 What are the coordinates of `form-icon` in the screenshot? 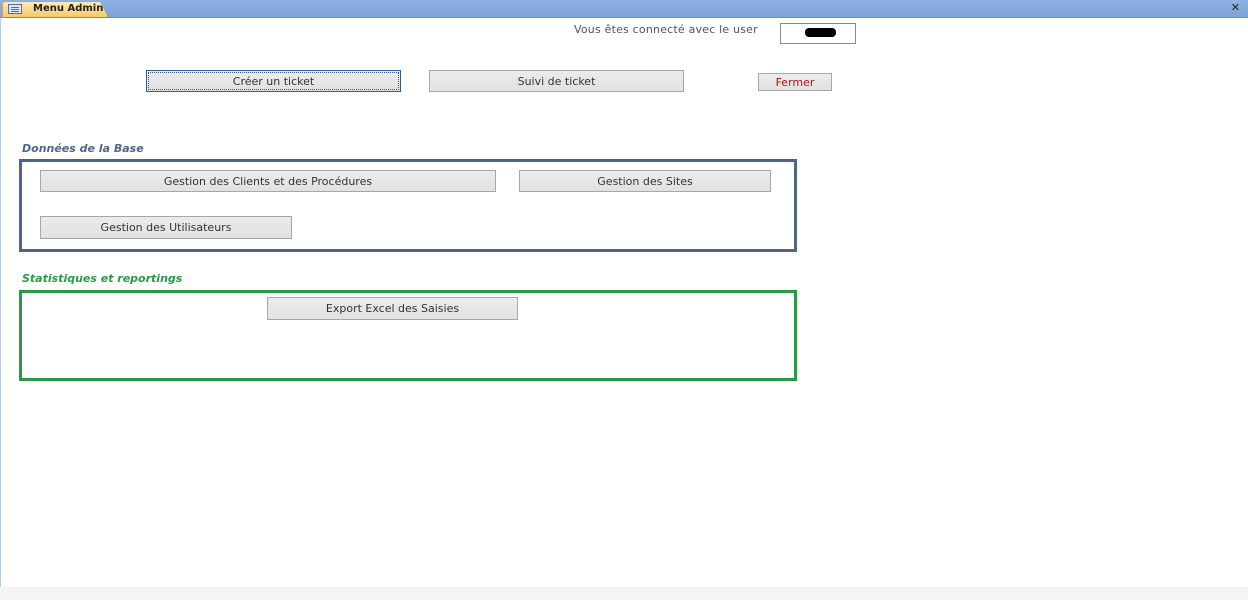 It's located at (15, 9).